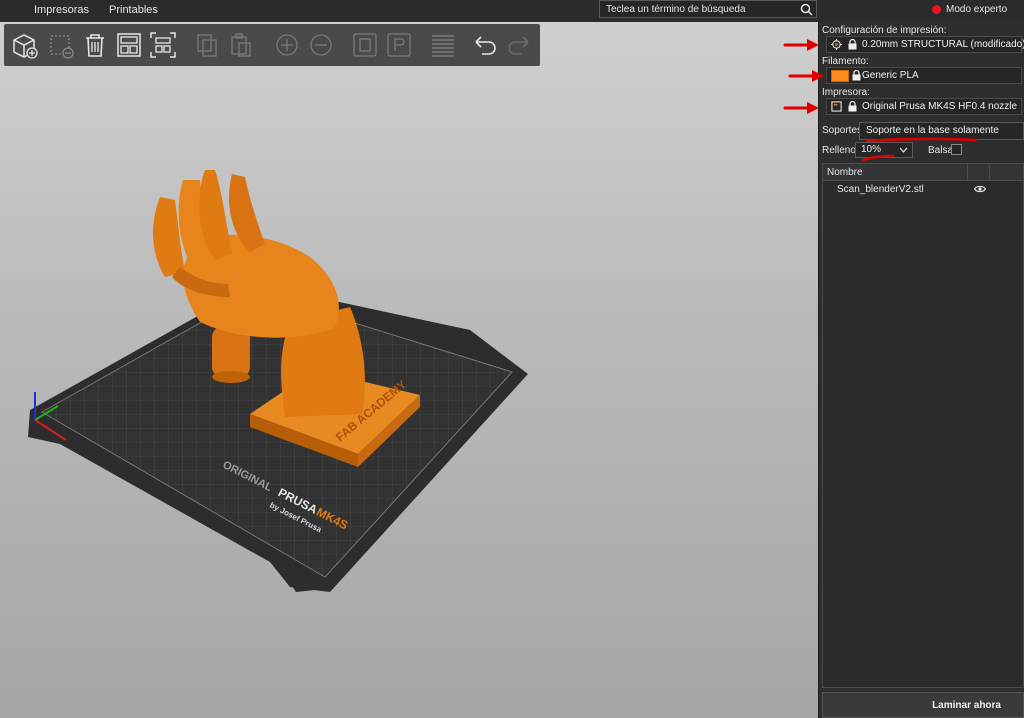  I want to click on variable-layer-height-button, so click(443, 45).